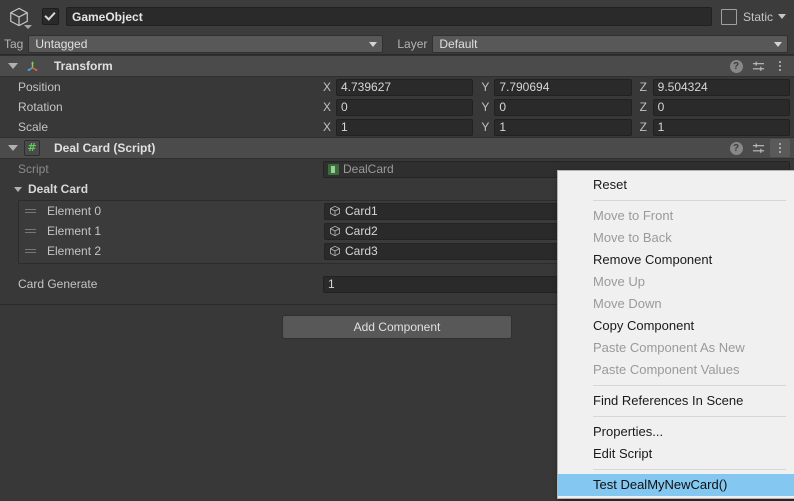 The width and height of the screenshot is (794, 501). What do you see at coordinates (728, 16) in the screenshot?
I see `static-checkbox` at bounding box center [728, 16].